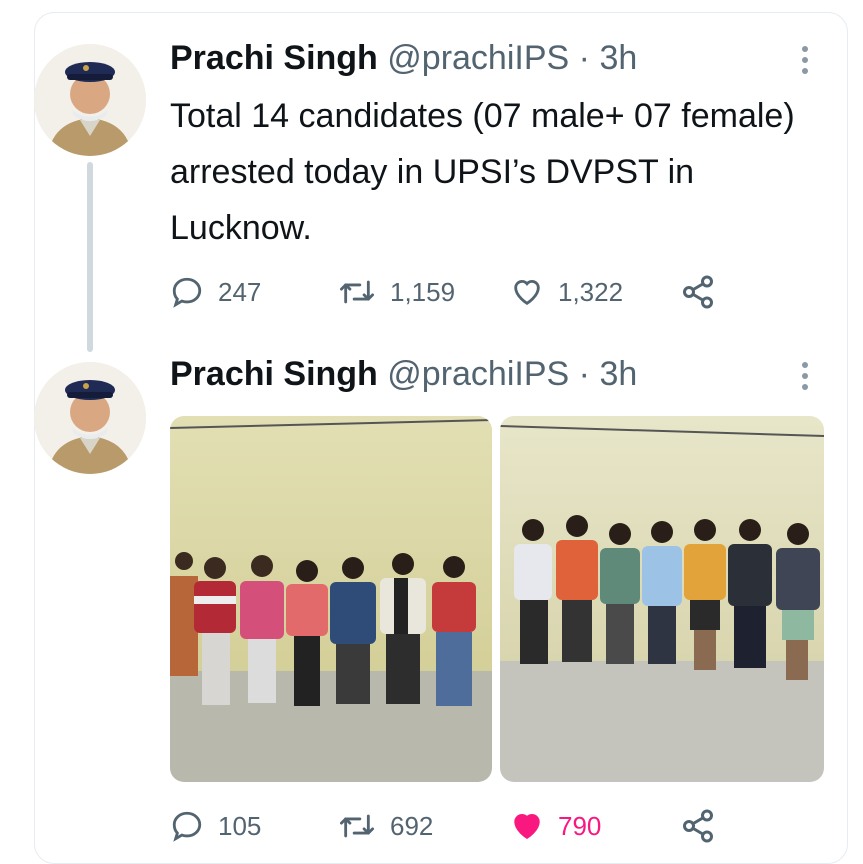 This screenshot has height=864, width=863. What do you see at coordinates (90, 257) in the screenshot?
I see `thread-connector-line` at bounding box center [90, 257].